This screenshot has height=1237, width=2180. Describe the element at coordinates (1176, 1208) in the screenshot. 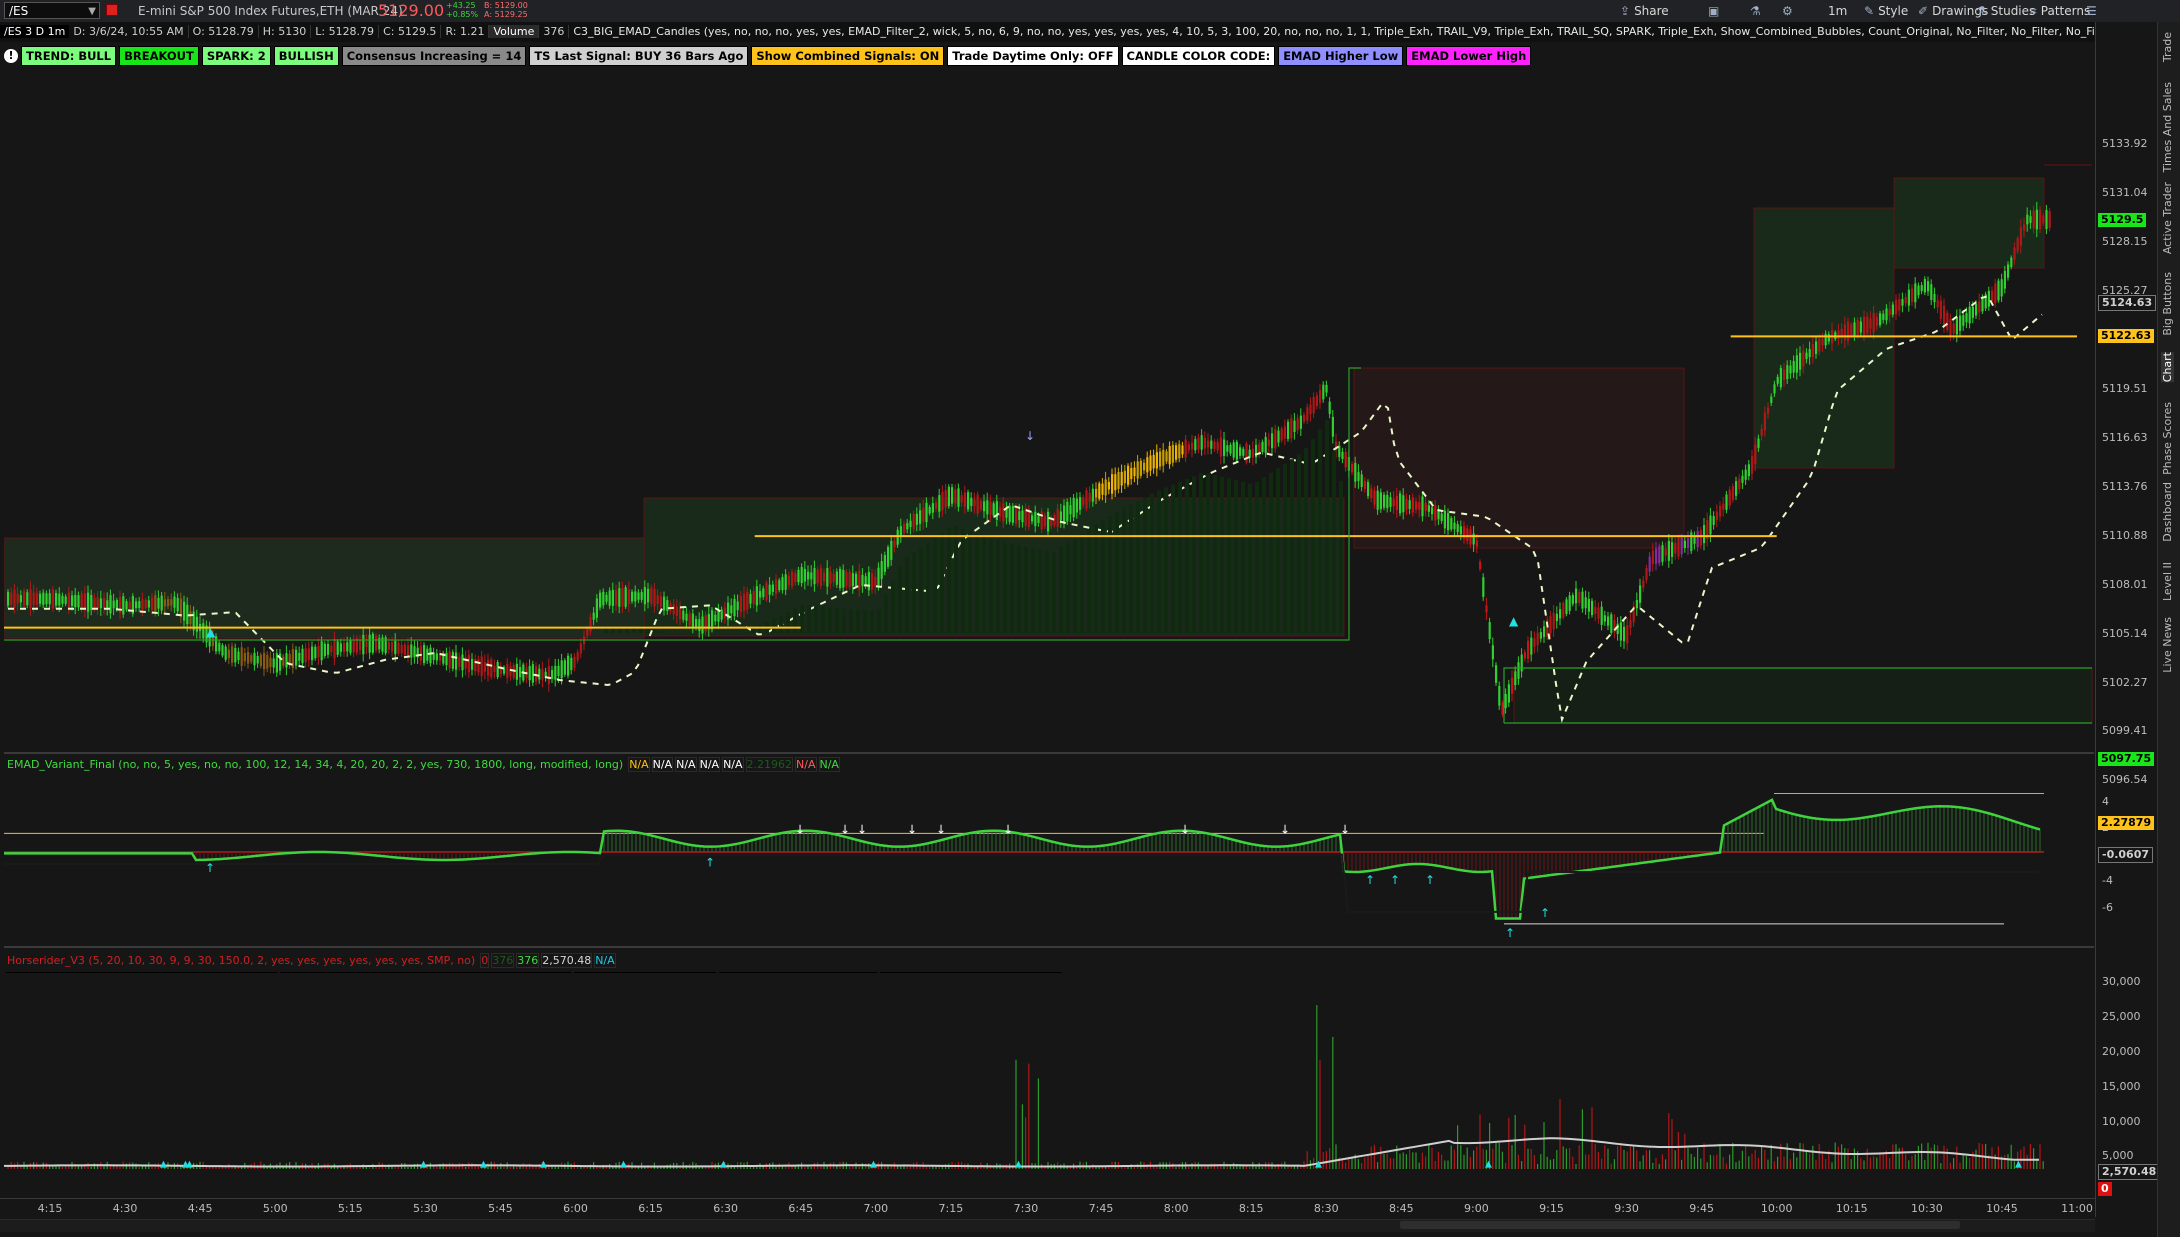

I see `time-tick: 8:00` at that location.